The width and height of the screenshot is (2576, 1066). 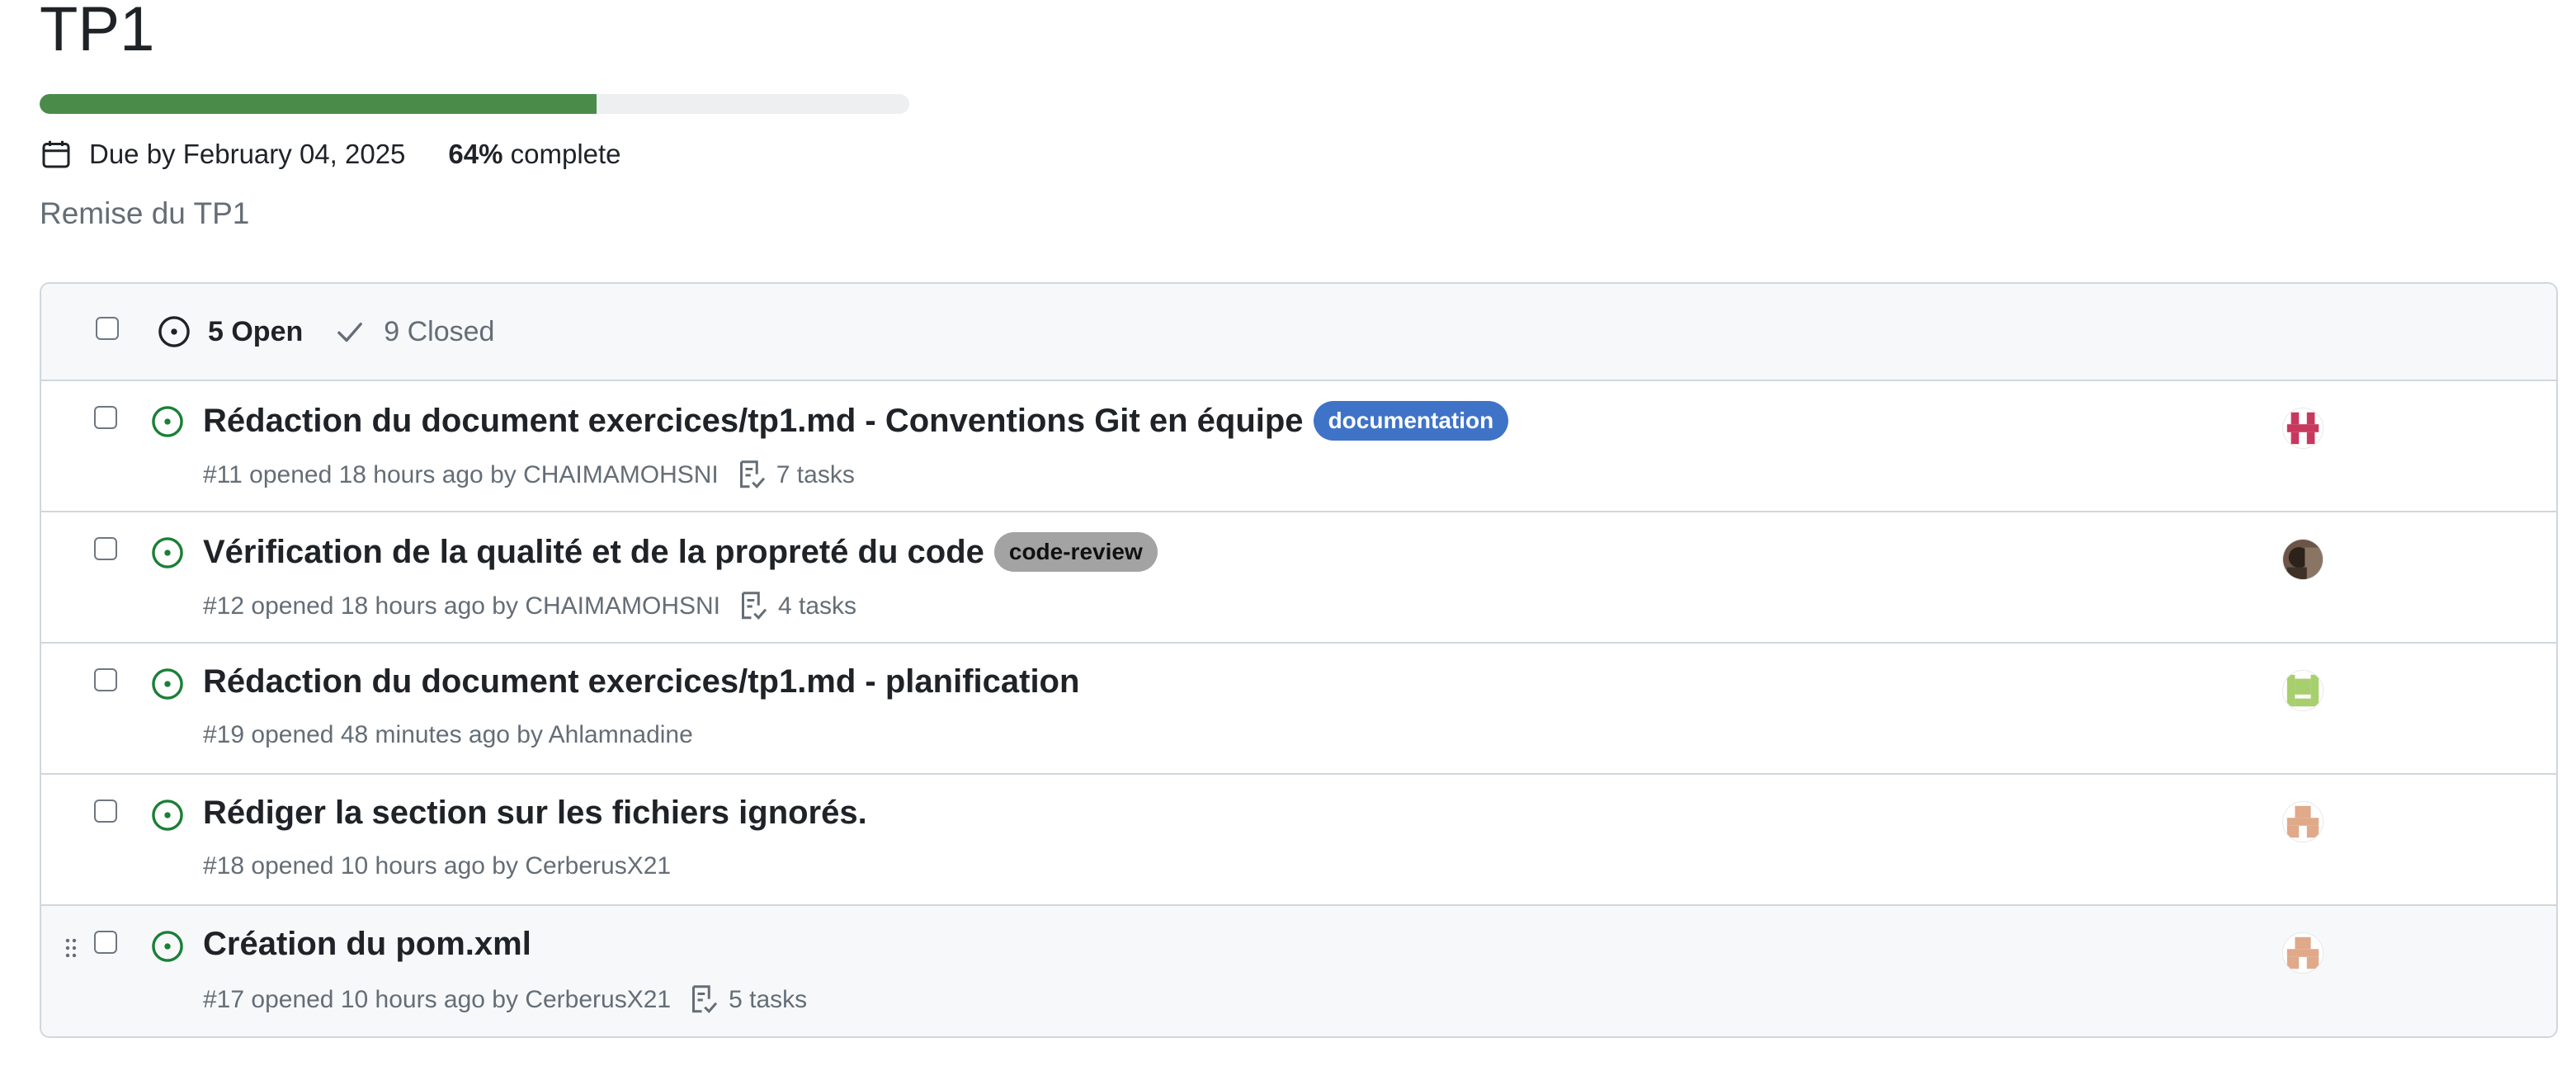 What do you see at coordinates (256, 331) in the screenshot?
I see `open-issues-label: 5 Open` at bounding box center [256, 331].